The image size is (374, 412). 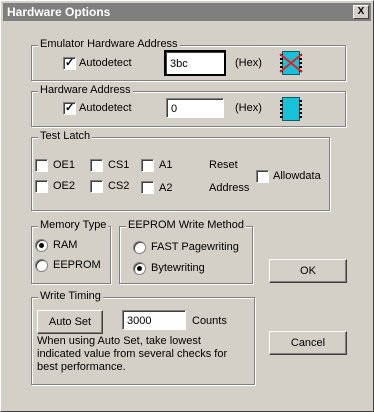 What do you see at coordinates (291, 63) in the screenshot?
I see `emulator-chip-icon` at bounding box center [291, 63].